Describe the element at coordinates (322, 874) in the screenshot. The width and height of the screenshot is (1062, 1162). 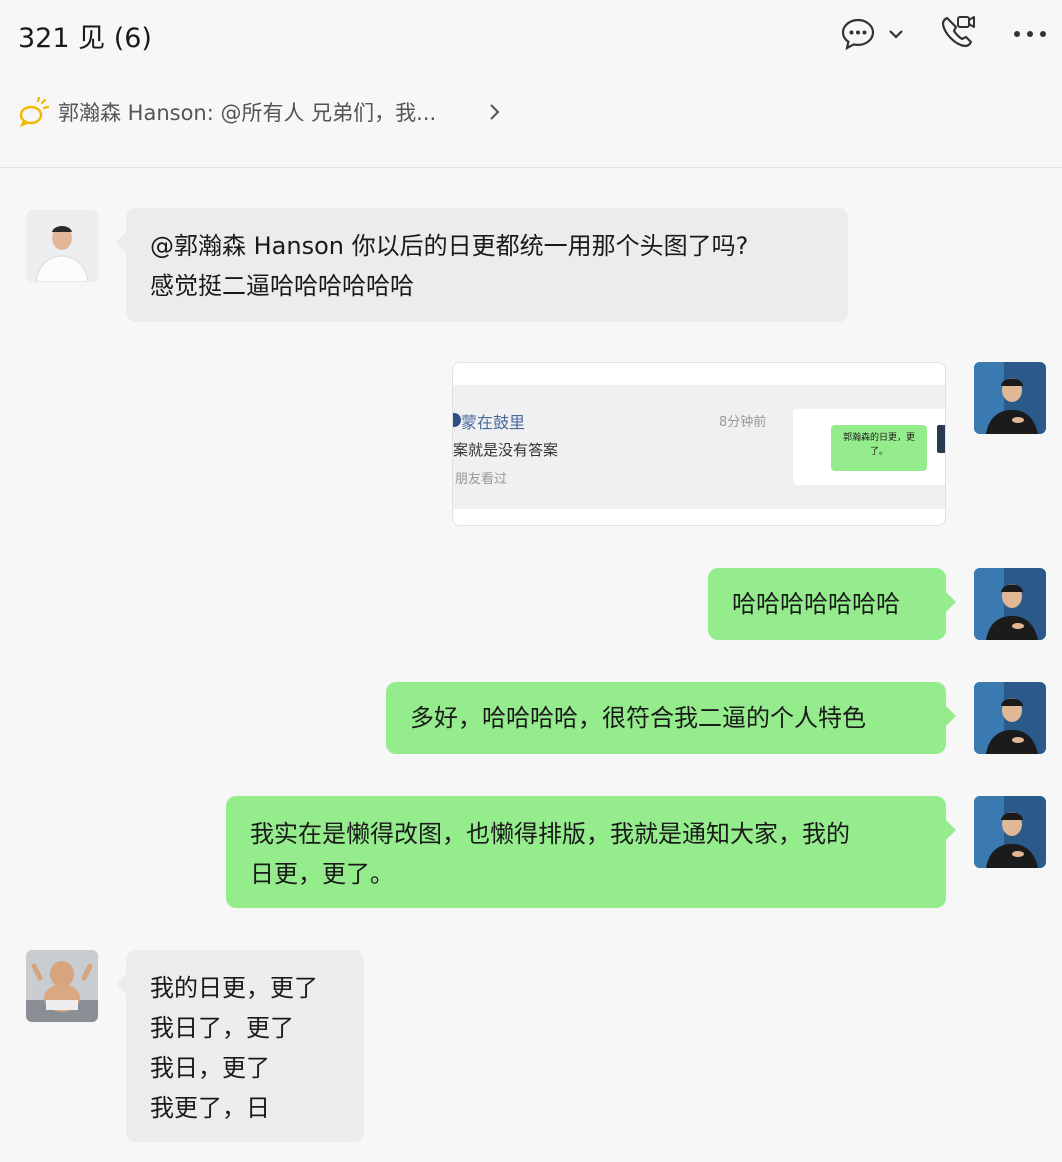
I see `message-text: 日更，更了。` at that location.